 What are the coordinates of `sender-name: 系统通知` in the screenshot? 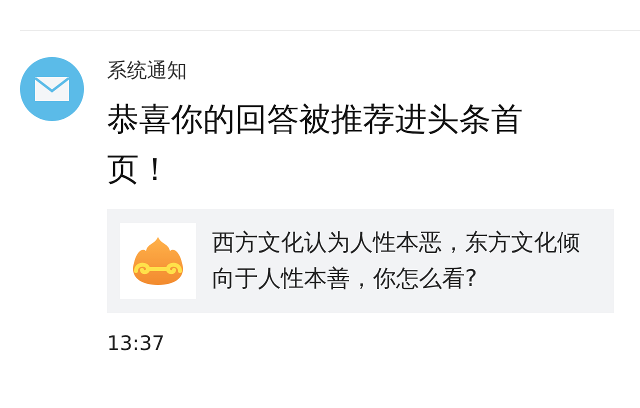 It's located at (147, 70).